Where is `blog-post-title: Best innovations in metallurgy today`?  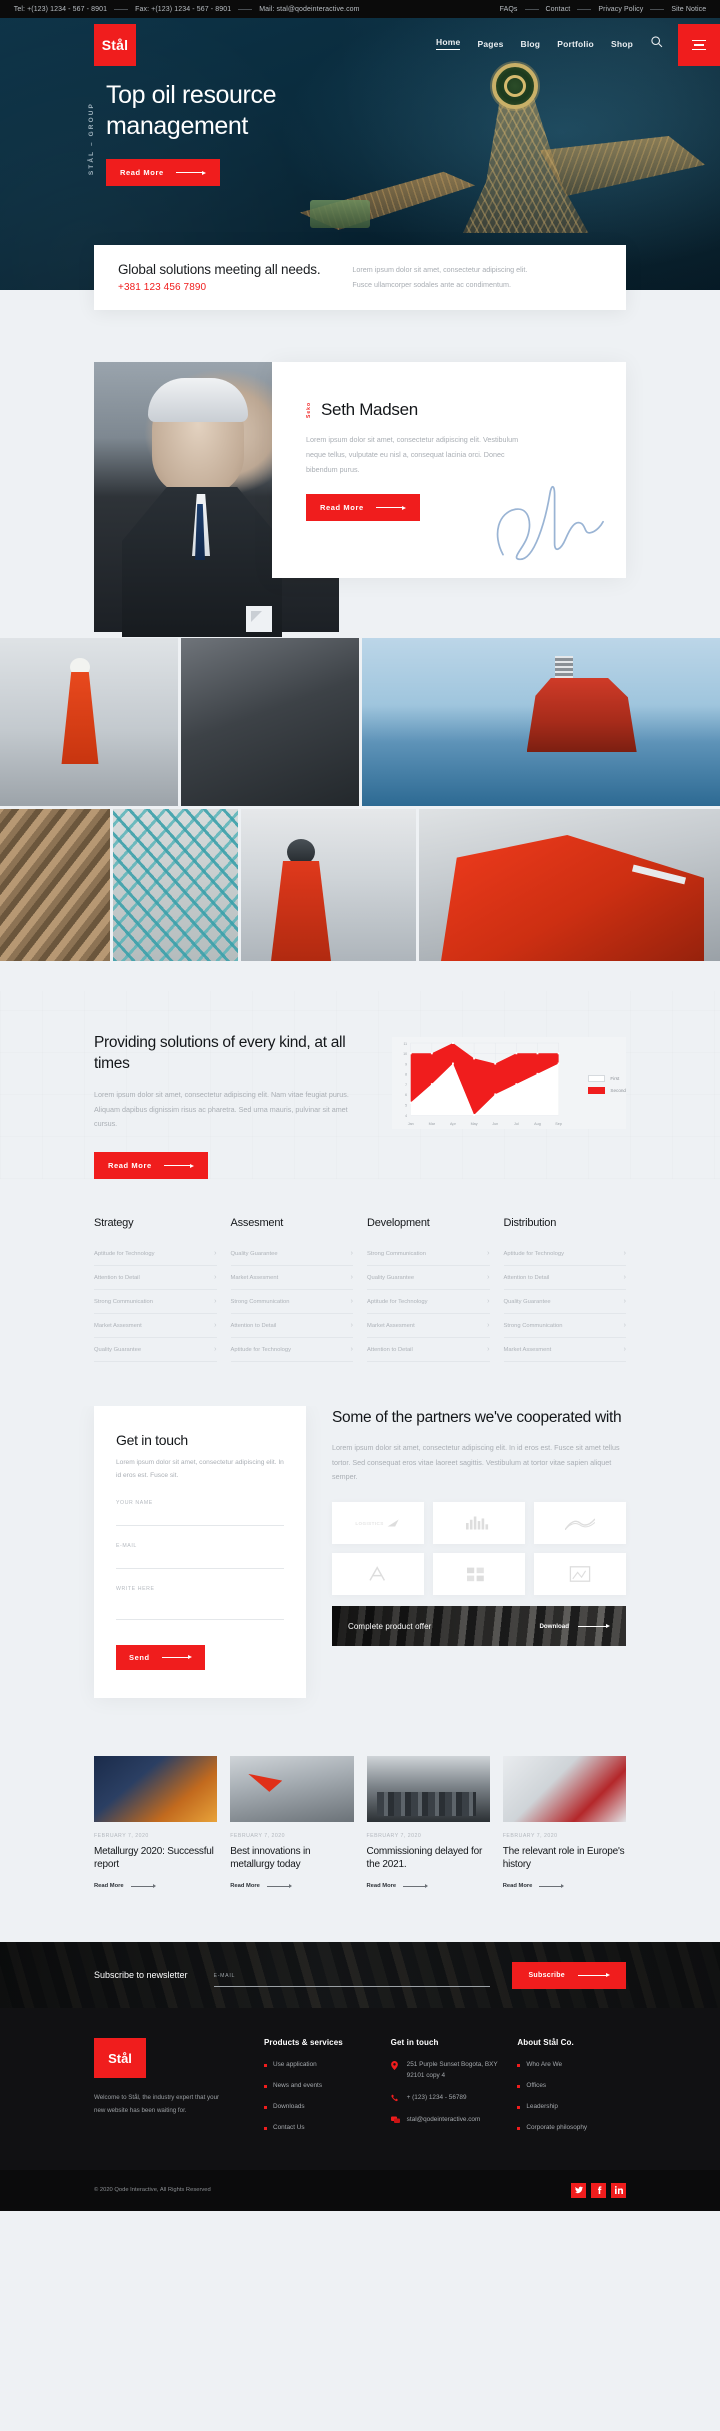 blog-post-title: Best innovations in metallurgy today is located at coordinates (291, 1858).